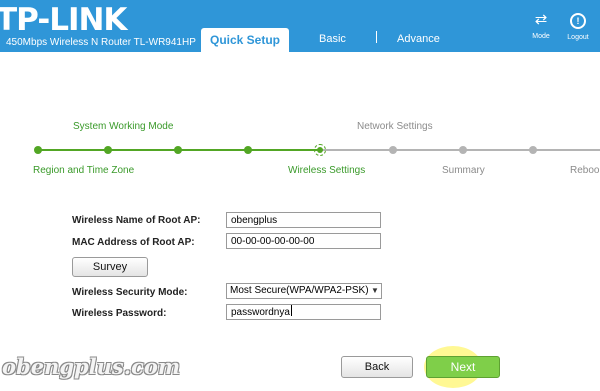 This screenshot has width=600, height=391. Describe the element at coordinates (110, 267) in the screenshot. I see `survey-button: Survey` at that location.